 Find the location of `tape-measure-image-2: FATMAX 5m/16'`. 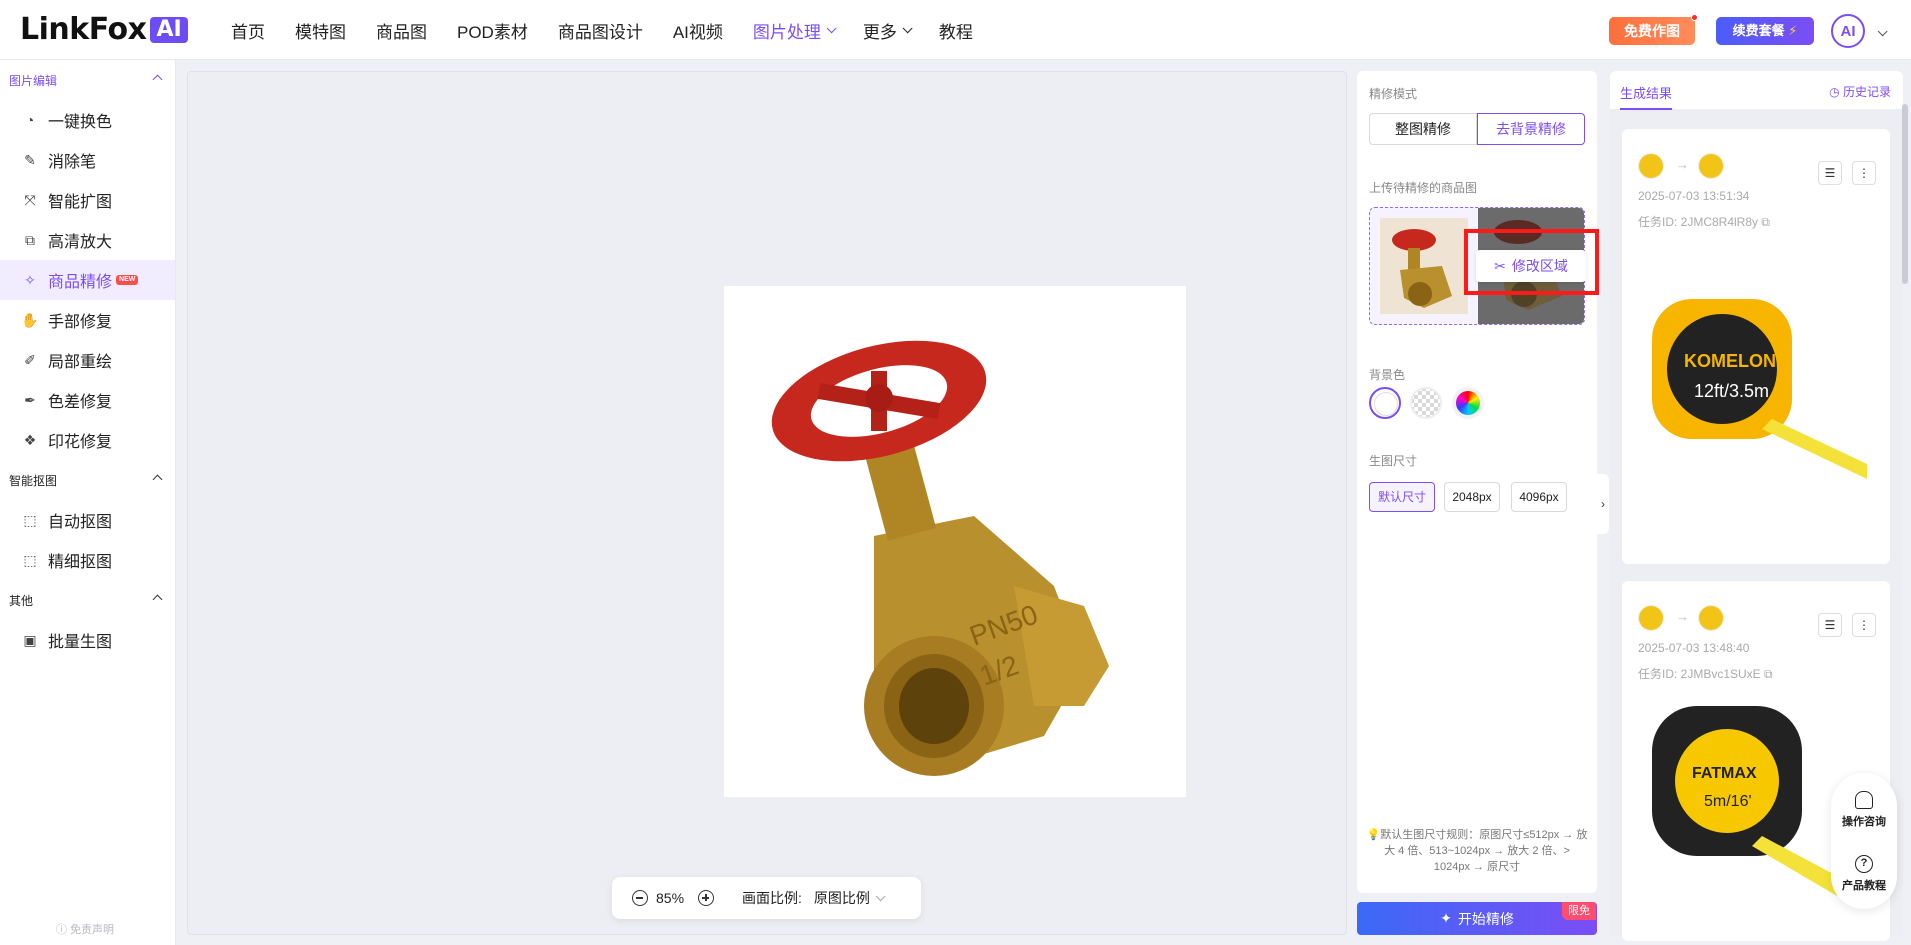

tape-measure-image-2: FATMAX 5m/16' is located at coordinates (1744, 801).